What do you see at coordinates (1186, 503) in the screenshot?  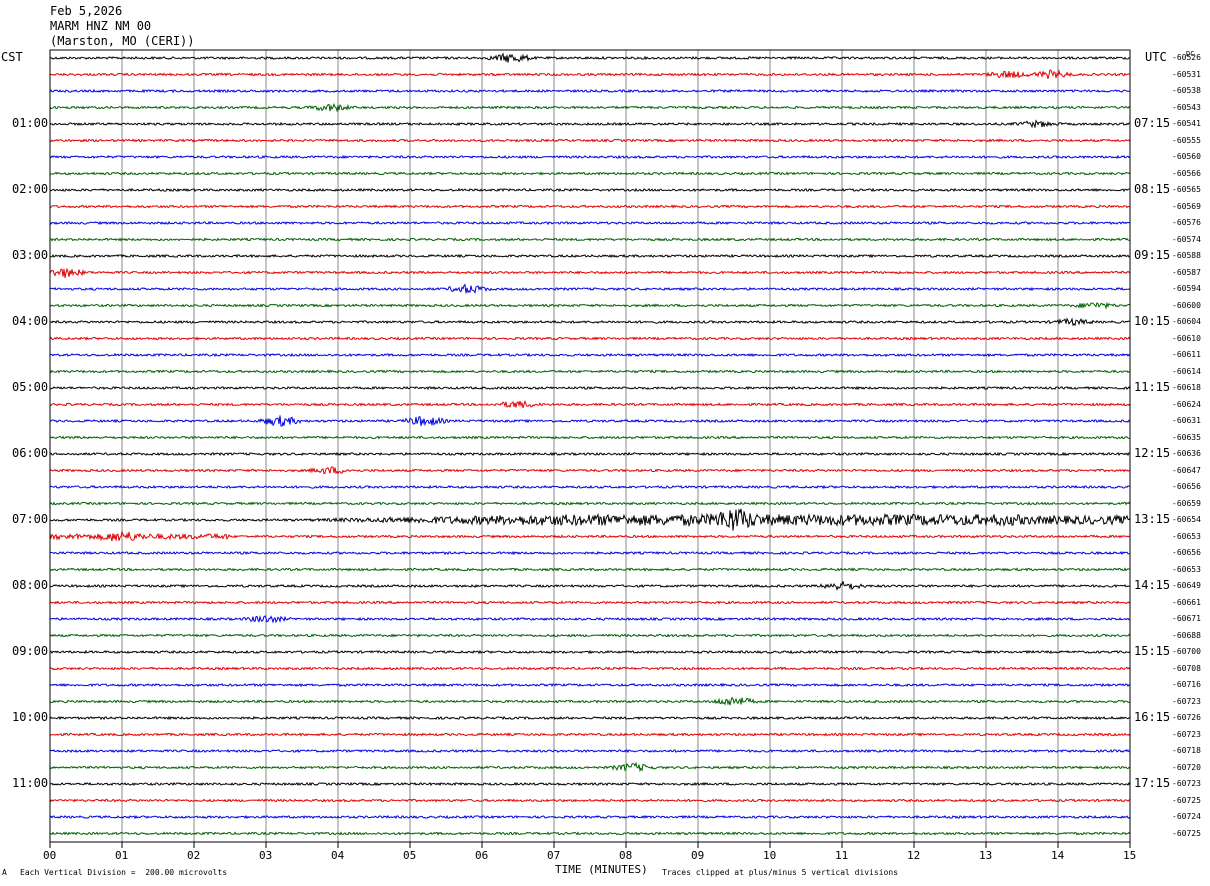 I see `dc-offset-label: -60659` at bounding box center [1186, 503].